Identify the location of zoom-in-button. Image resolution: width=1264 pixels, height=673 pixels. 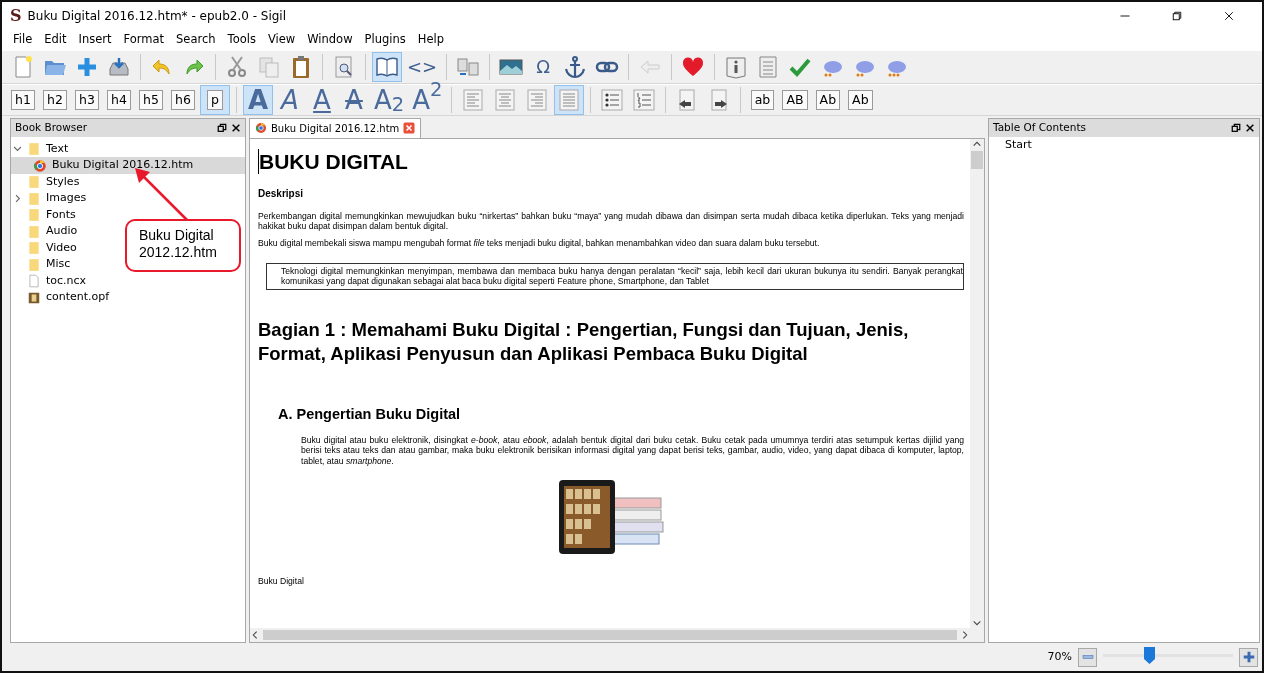
(1248, 657).